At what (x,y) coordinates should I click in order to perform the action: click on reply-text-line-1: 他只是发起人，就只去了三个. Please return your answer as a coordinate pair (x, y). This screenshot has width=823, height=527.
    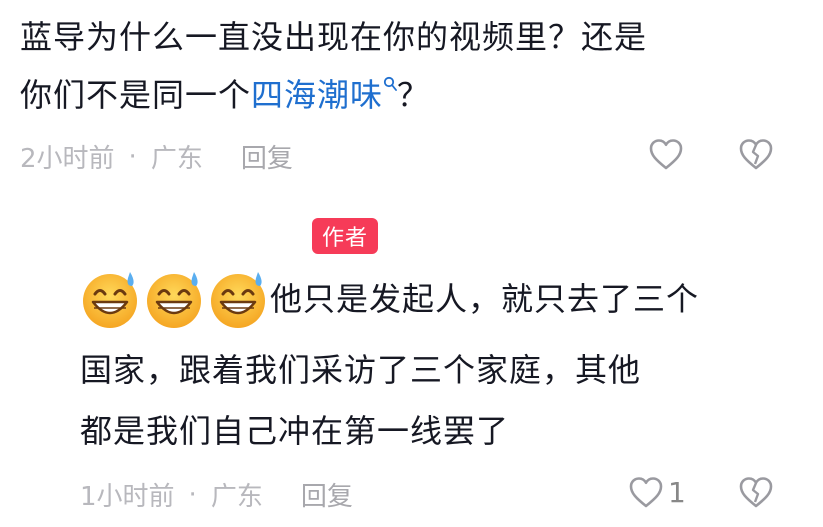
    Looking at the image, I should click on (485, 299).